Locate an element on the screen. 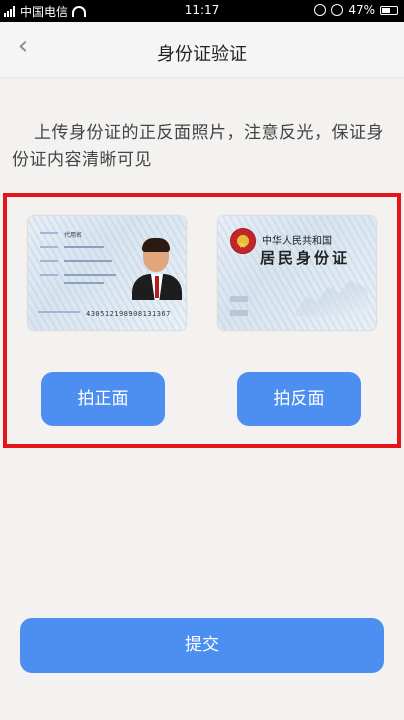  battery-percent: 47% is located at coordinates (361, 10).